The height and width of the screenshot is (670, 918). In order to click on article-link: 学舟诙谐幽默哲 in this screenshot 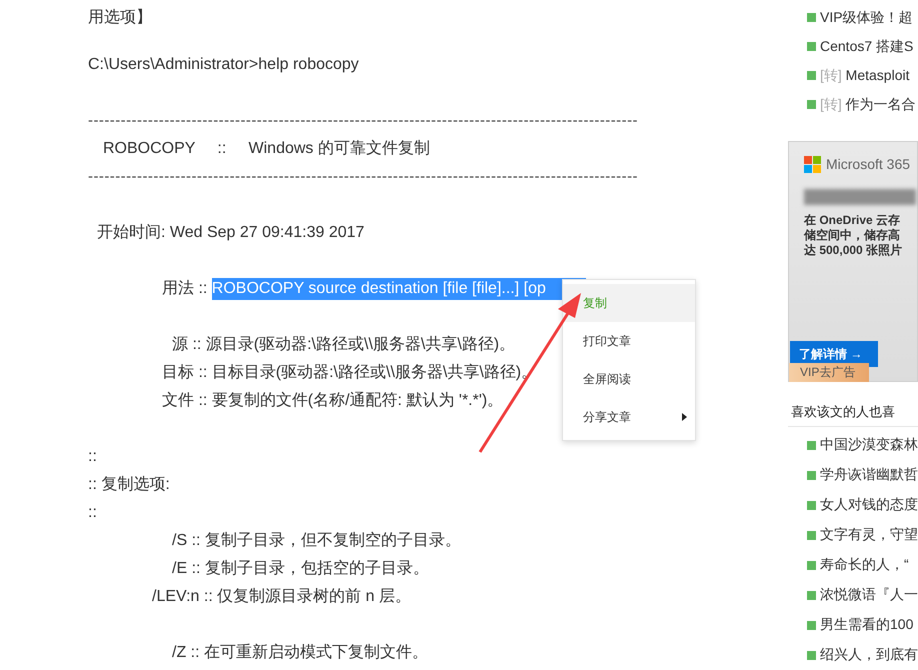, I will do `click(869, 475)`.